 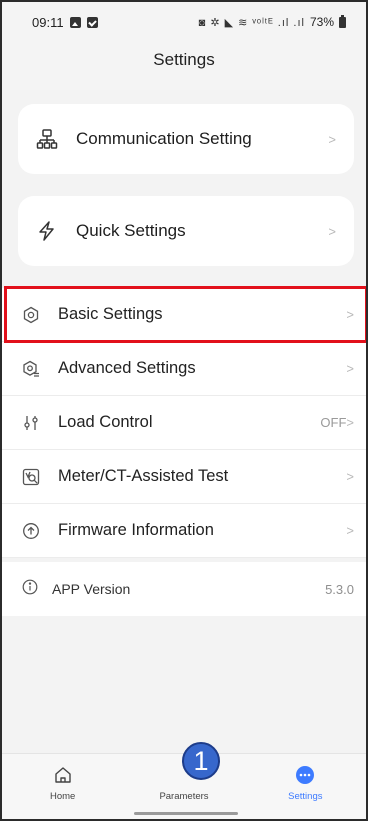 What do you see at coordinates (65, 22) in the screenshot?
I see `status-left: 09:11` at bounding box center [65, 22].